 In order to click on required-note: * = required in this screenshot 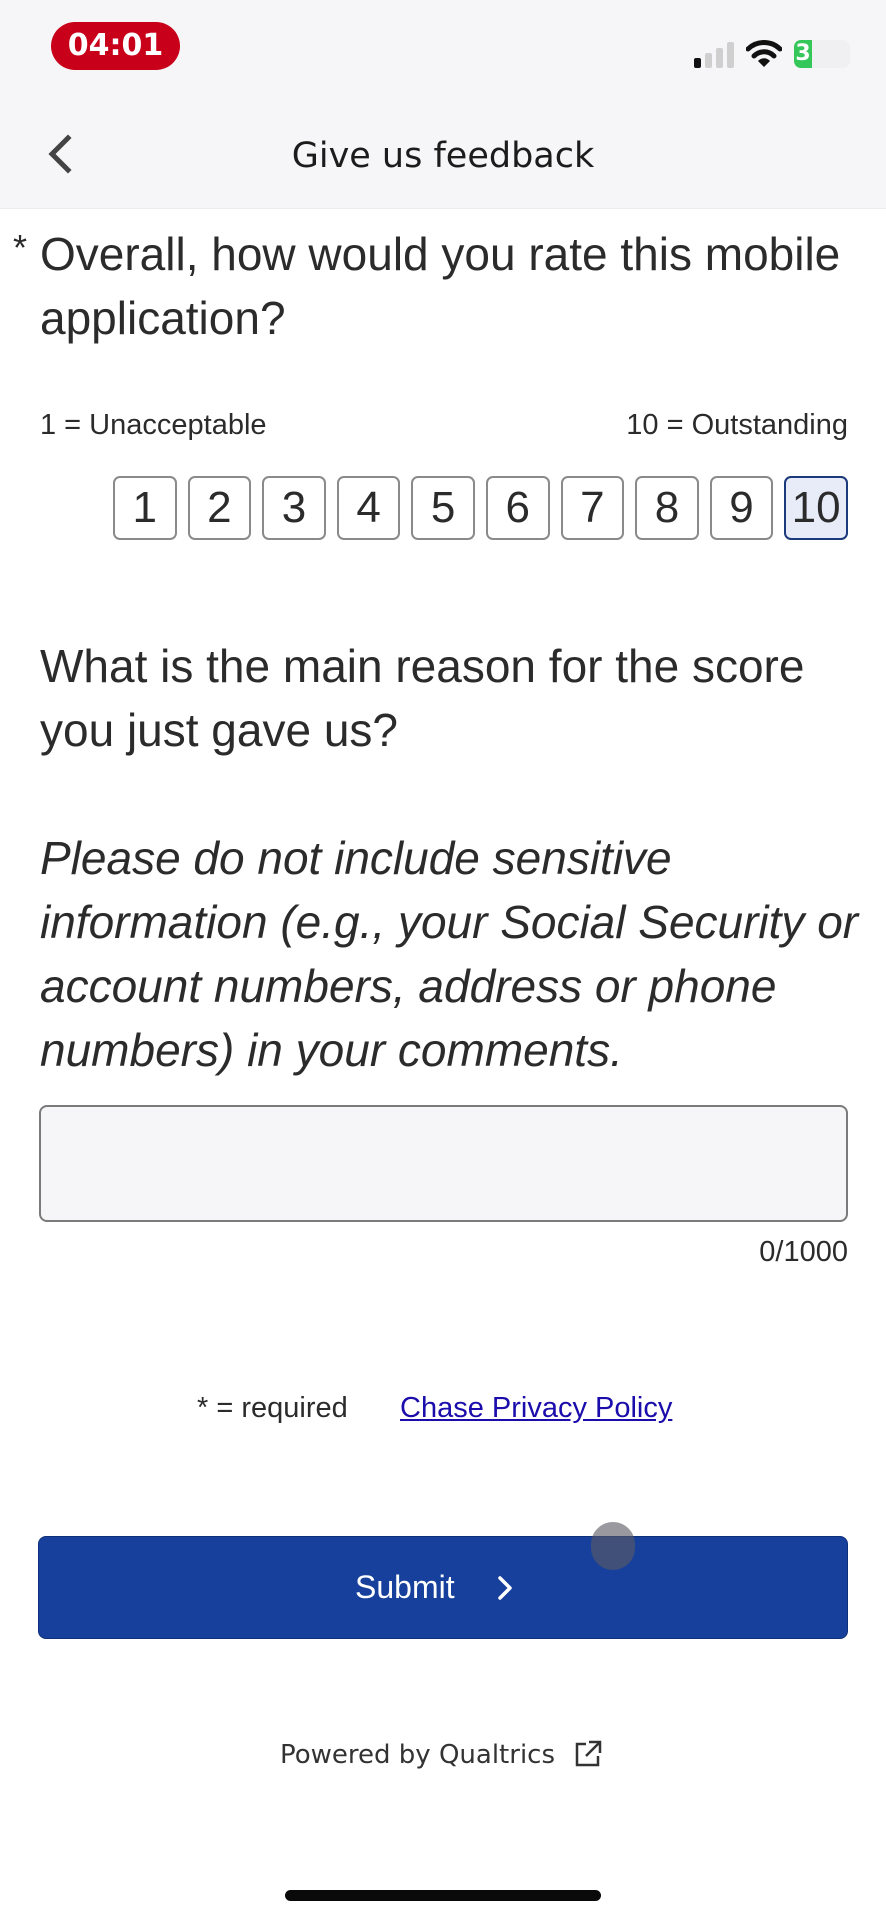, I will do `click(272, 1408)`.